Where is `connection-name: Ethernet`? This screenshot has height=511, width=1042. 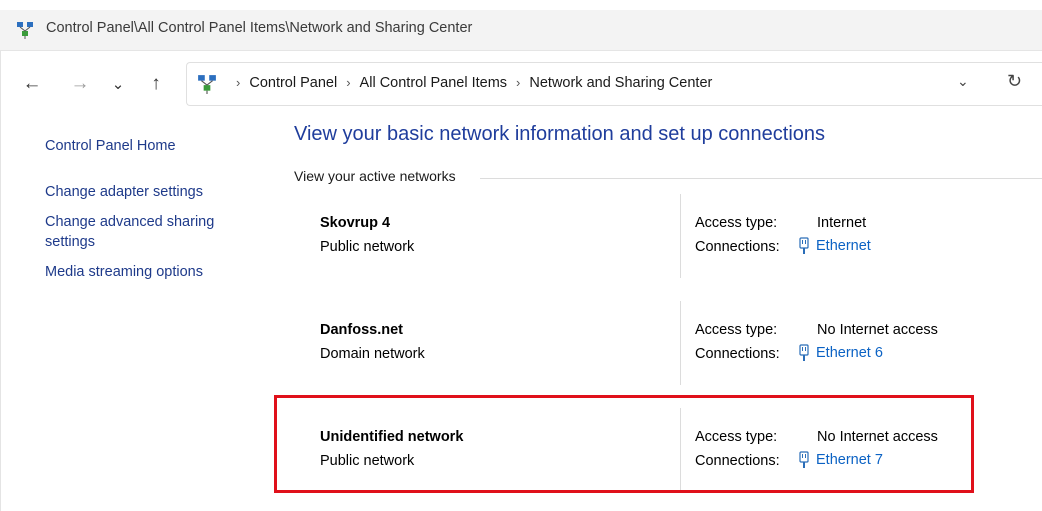 connection-name: Ethernet is located at coordinates (843, 246).